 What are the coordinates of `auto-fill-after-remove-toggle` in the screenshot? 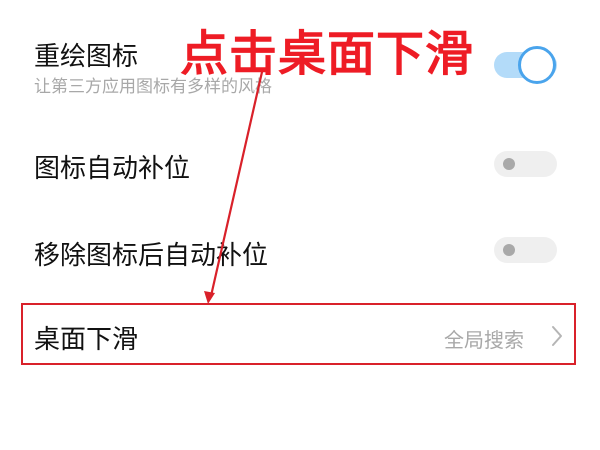 It's located at (525, 250).